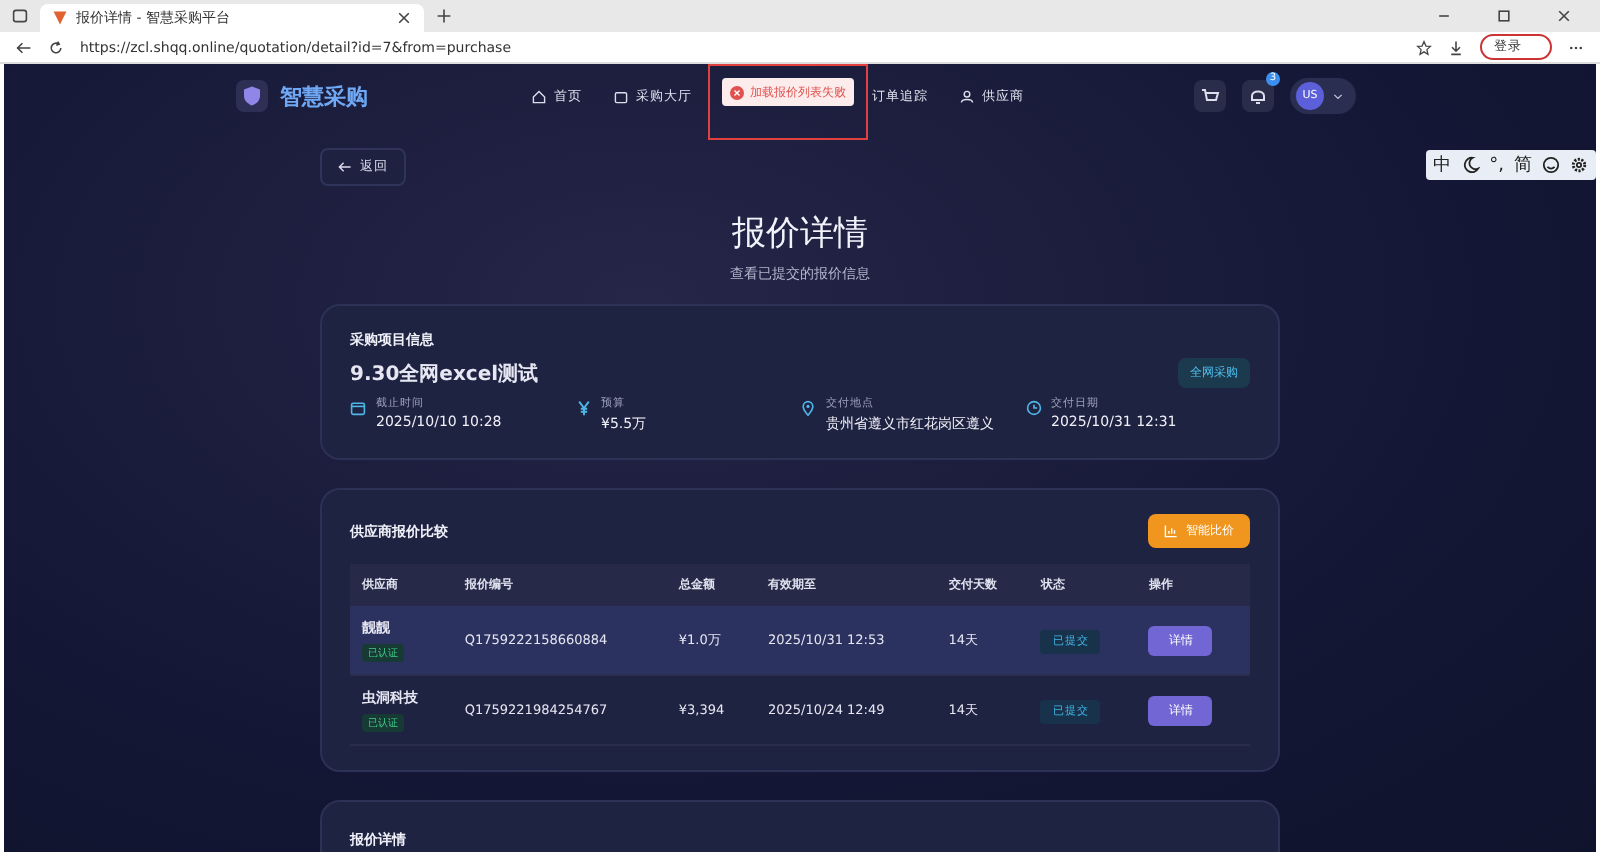 The width and height of the screenshot is (1600, 852). I want to click on settings-icon, so click(1579, 165).